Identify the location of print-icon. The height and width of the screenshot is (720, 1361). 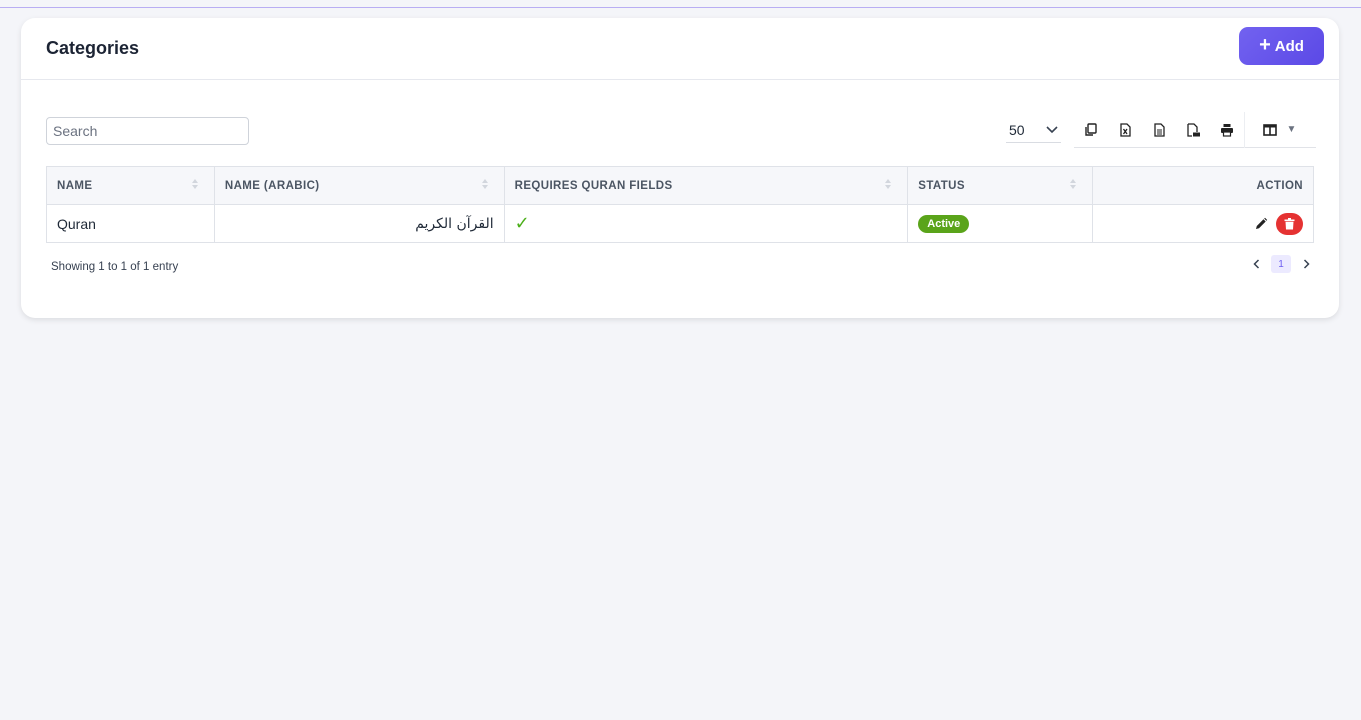
(1227, 130).